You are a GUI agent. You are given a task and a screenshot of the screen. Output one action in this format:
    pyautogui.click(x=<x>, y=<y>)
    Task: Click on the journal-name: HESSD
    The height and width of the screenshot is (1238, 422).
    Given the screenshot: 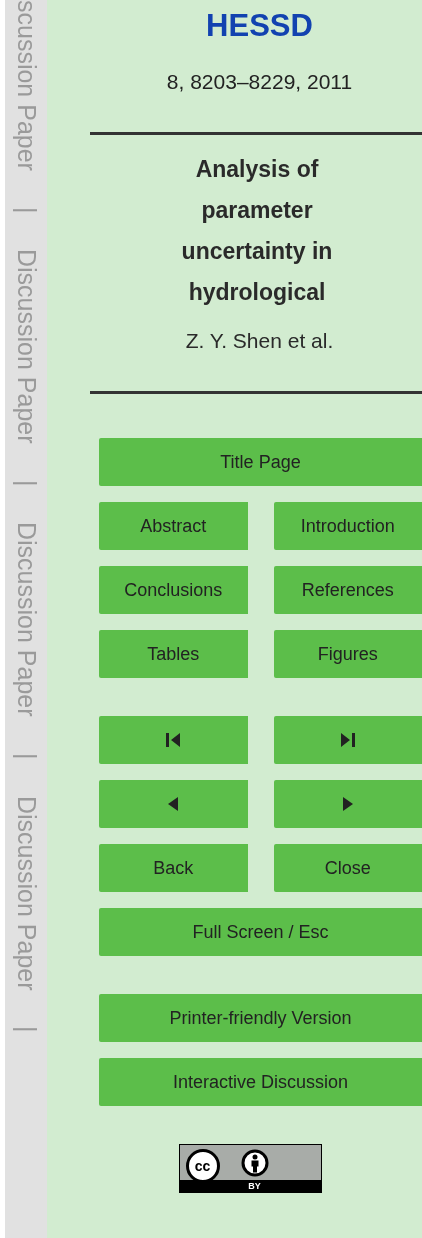 What is the action you would take?
    pyautogui.click(x=259, y=25)
    